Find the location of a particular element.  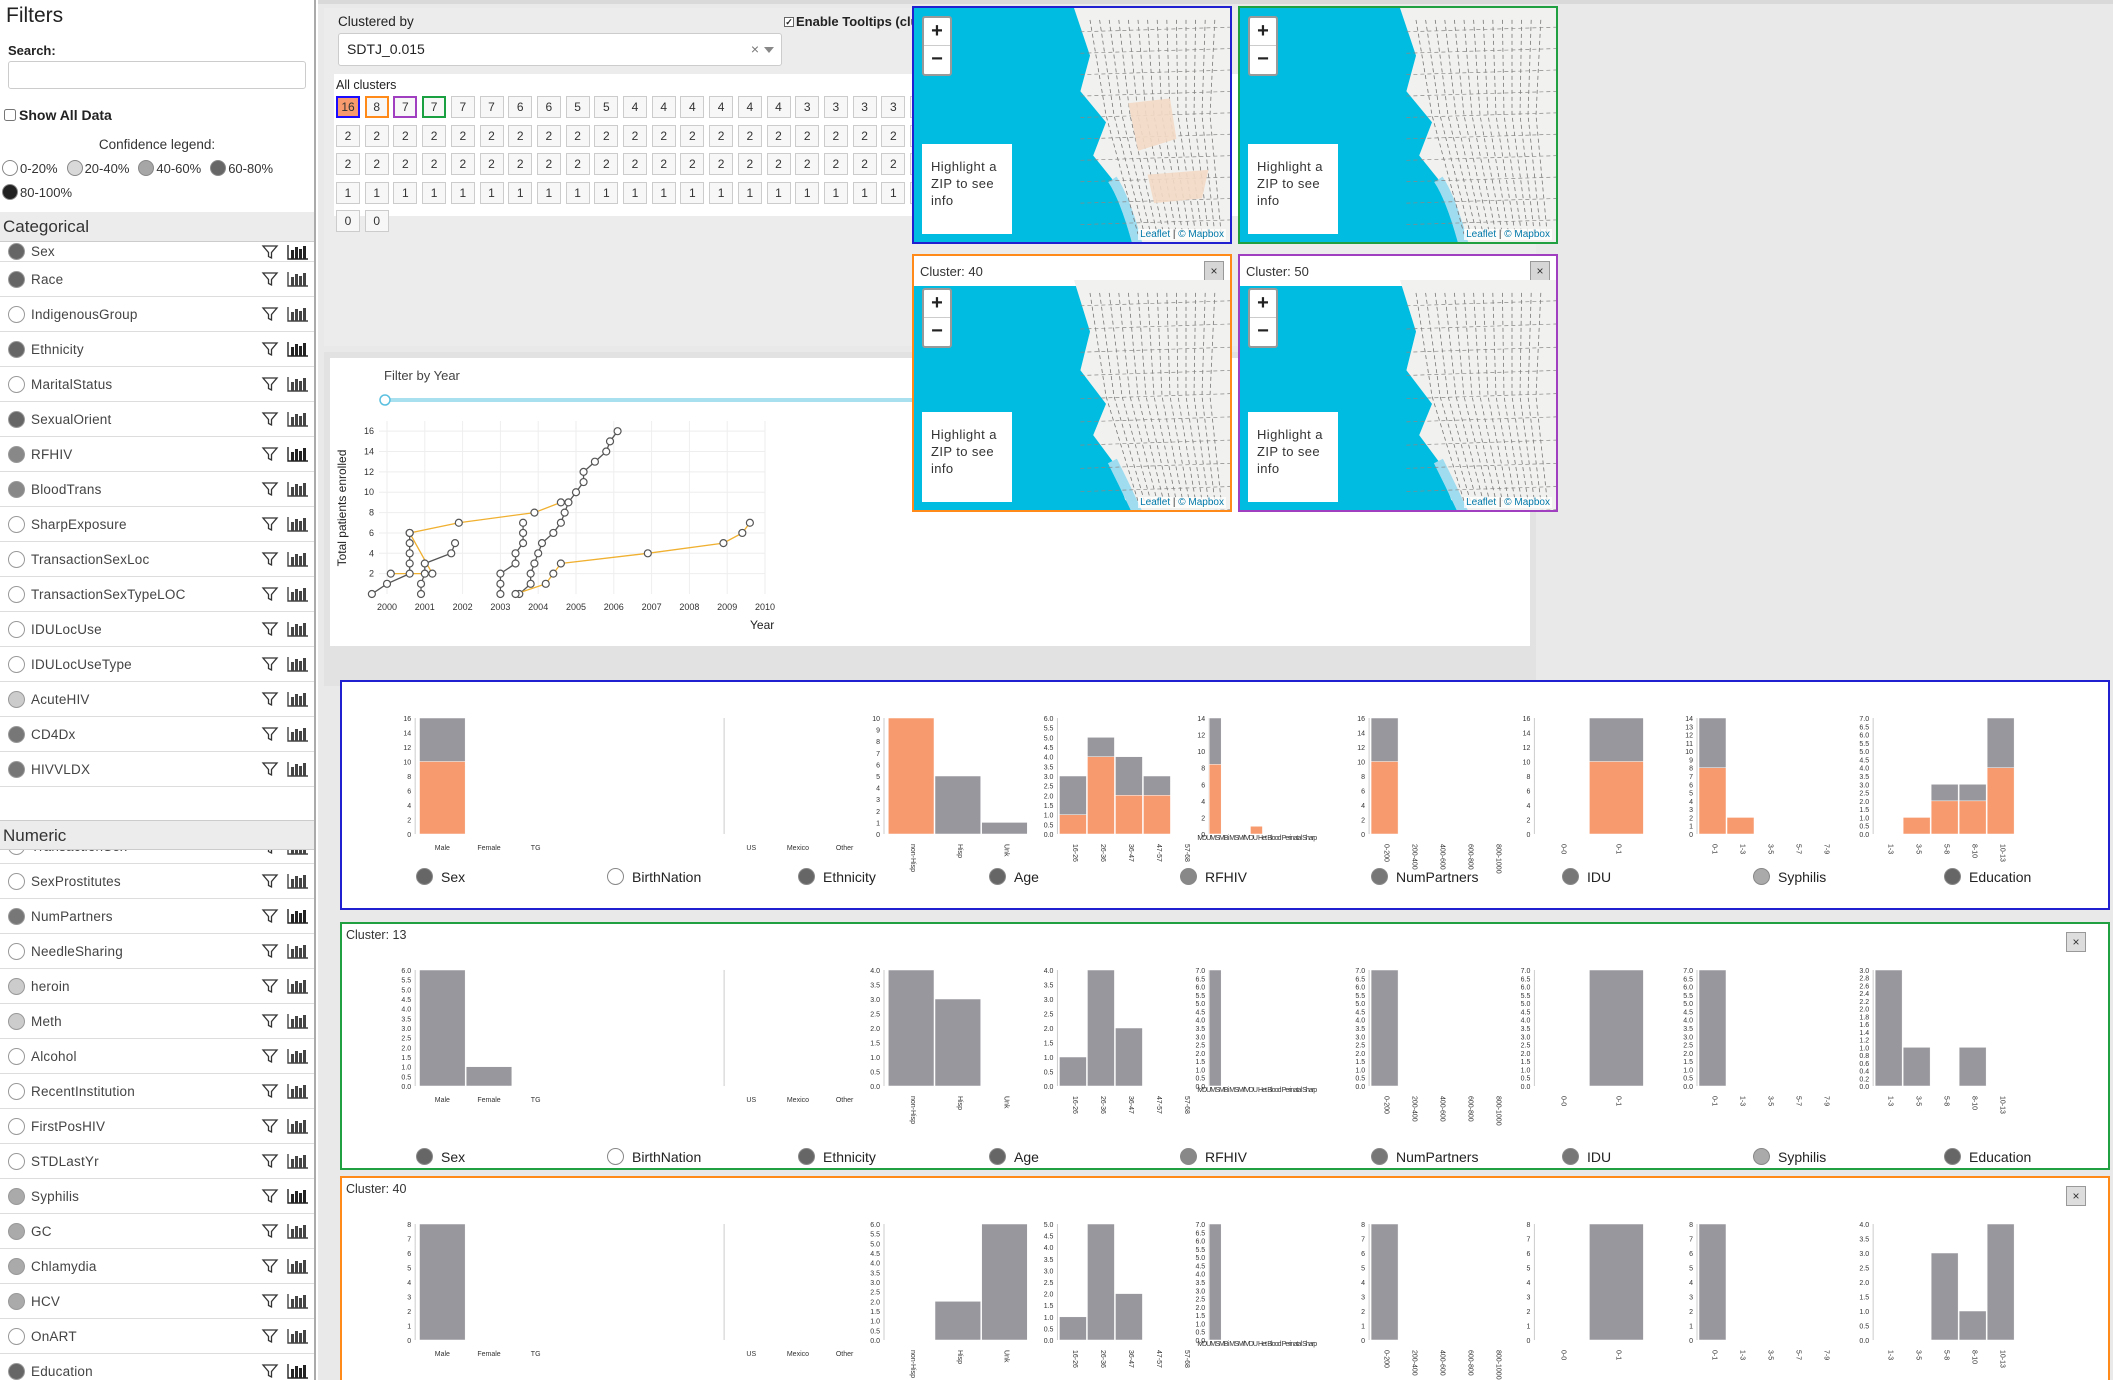

attribute-legend-item: Age is located at coordinates (1014, 1156).